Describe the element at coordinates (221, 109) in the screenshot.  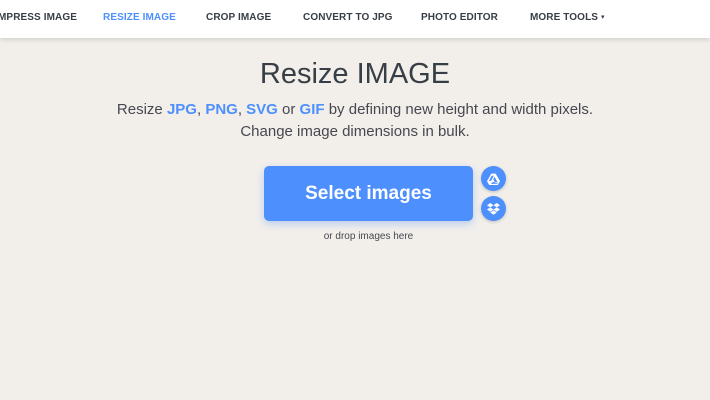
I see `format-png: PNG` at that location.